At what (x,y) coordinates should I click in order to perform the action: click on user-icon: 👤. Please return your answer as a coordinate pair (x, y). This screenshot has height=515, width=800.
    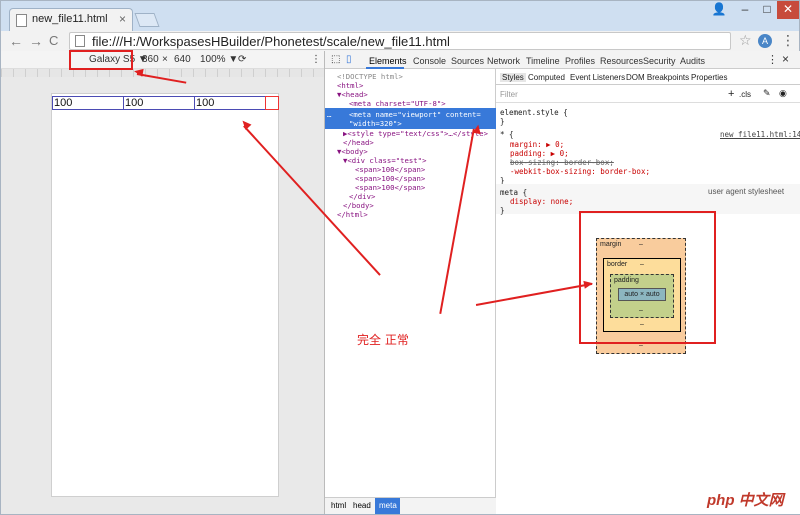
    Looking at the image, I should click on (719, 10).